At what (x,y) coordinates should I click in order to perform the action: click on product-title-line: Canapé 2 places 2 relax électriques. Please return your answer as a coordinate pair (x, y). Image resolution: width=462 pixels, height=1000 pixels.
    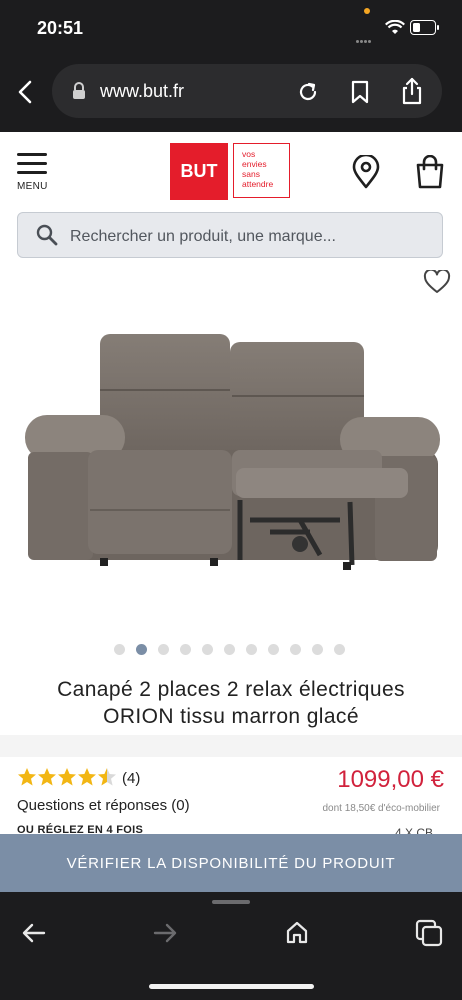
    Looking at the image, I should click on (231, 689).